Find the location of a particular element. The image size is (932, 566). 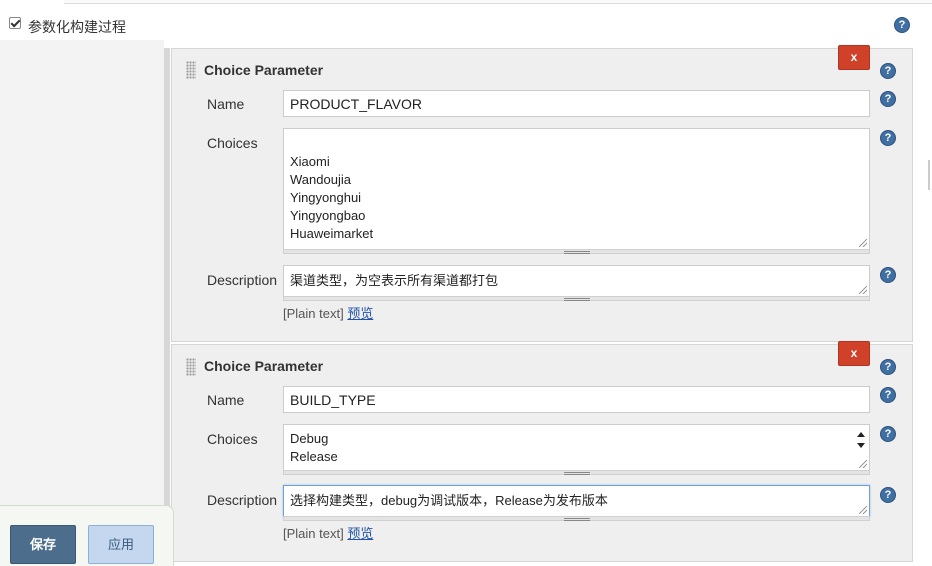

right-edge-marker is located at coordinates (930, 175).